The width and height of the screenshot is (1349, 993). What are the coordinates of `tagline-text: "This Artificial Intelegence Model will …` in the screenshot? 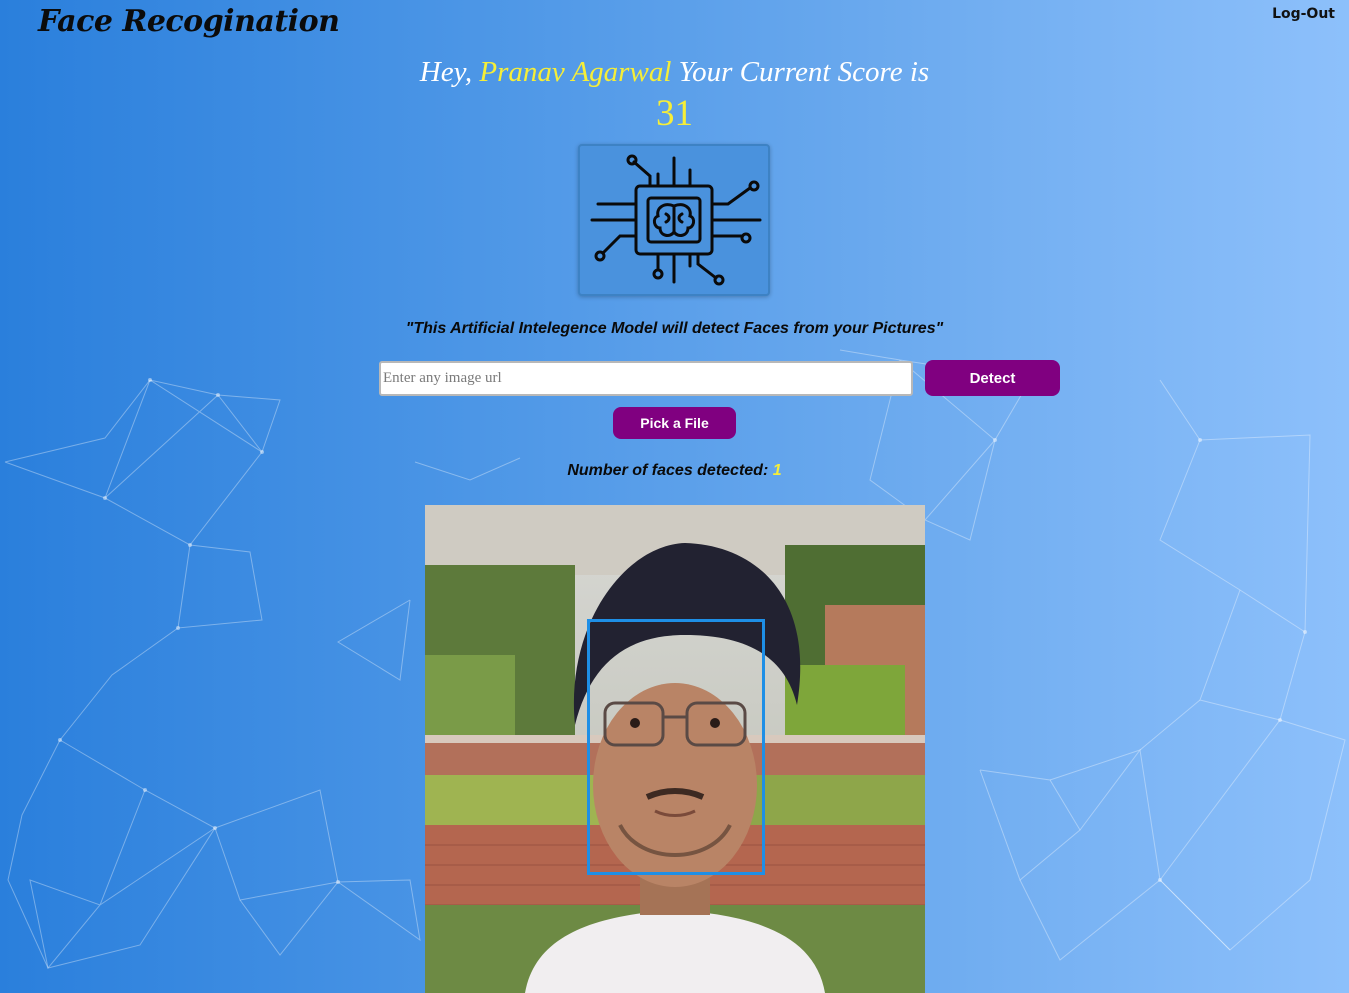 It's located at (674, 328).